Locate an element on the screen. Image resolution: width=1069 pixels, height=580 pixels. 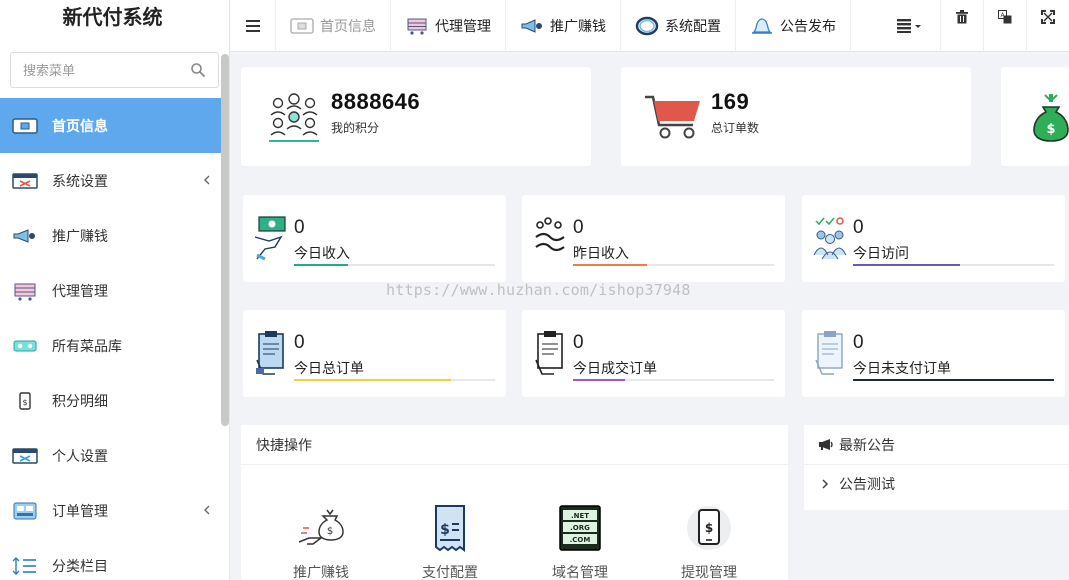
sidebar-item-promote: 推广赚钱 is located at coordinates (114, 235).